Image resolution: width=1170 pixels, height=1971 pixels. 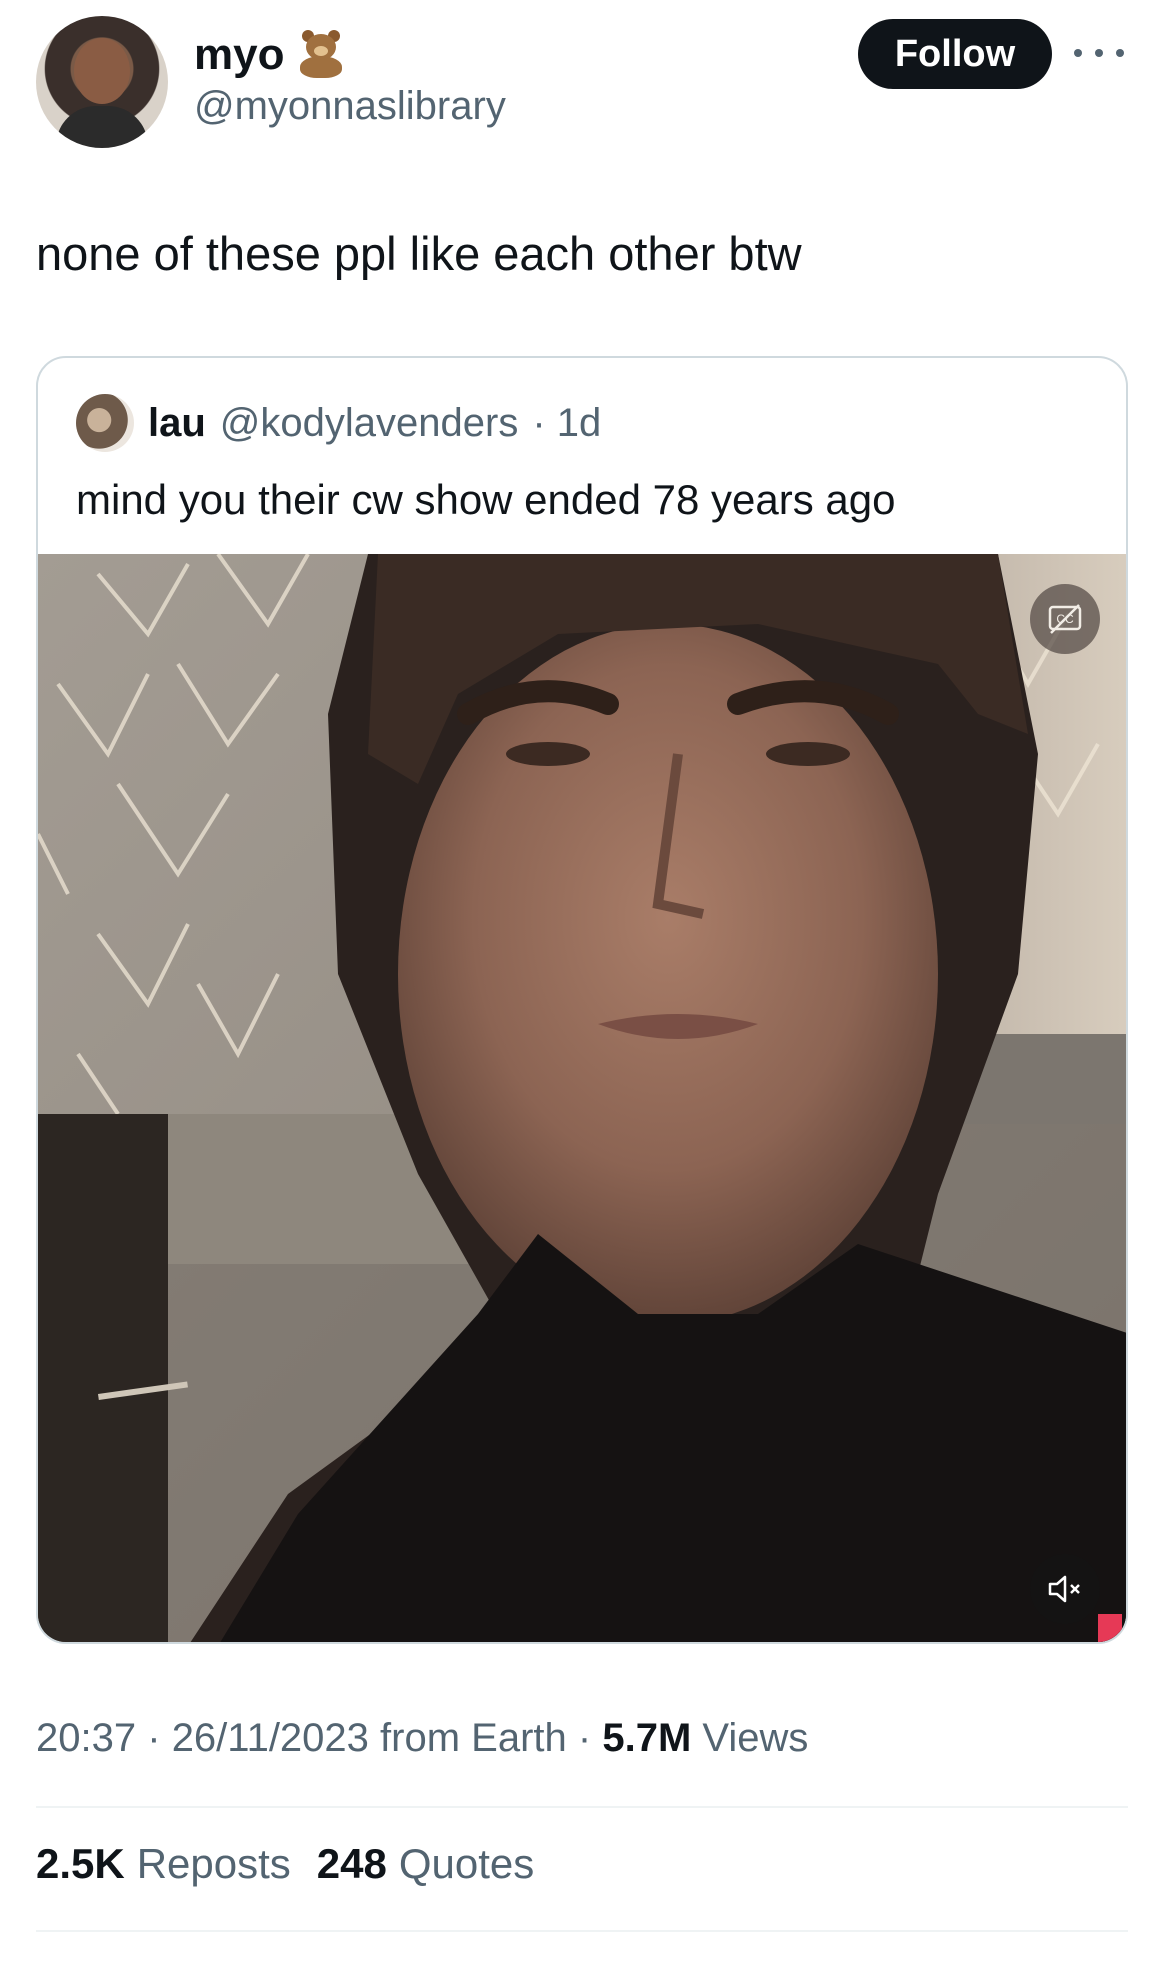 What do you see at coordinates (647, 1738) in the screenshot?
I see `views-count: 5.7M` at bounding box center [647, 1738].